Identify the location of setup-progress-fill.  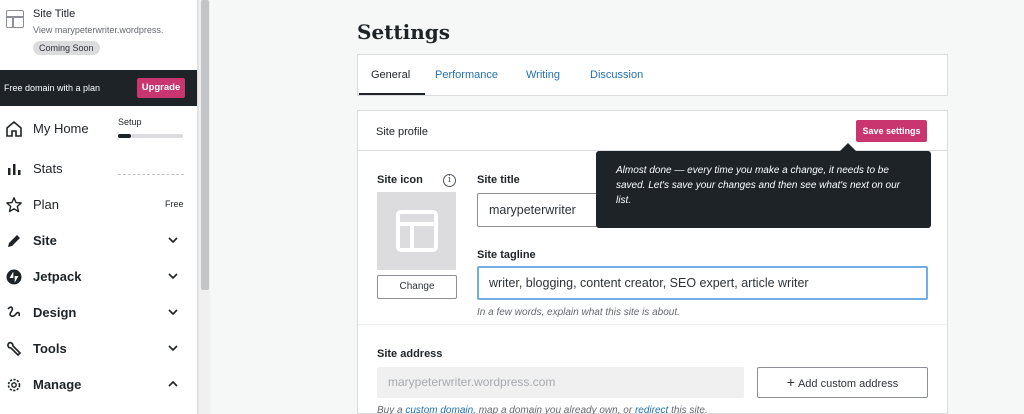
(124, 136).